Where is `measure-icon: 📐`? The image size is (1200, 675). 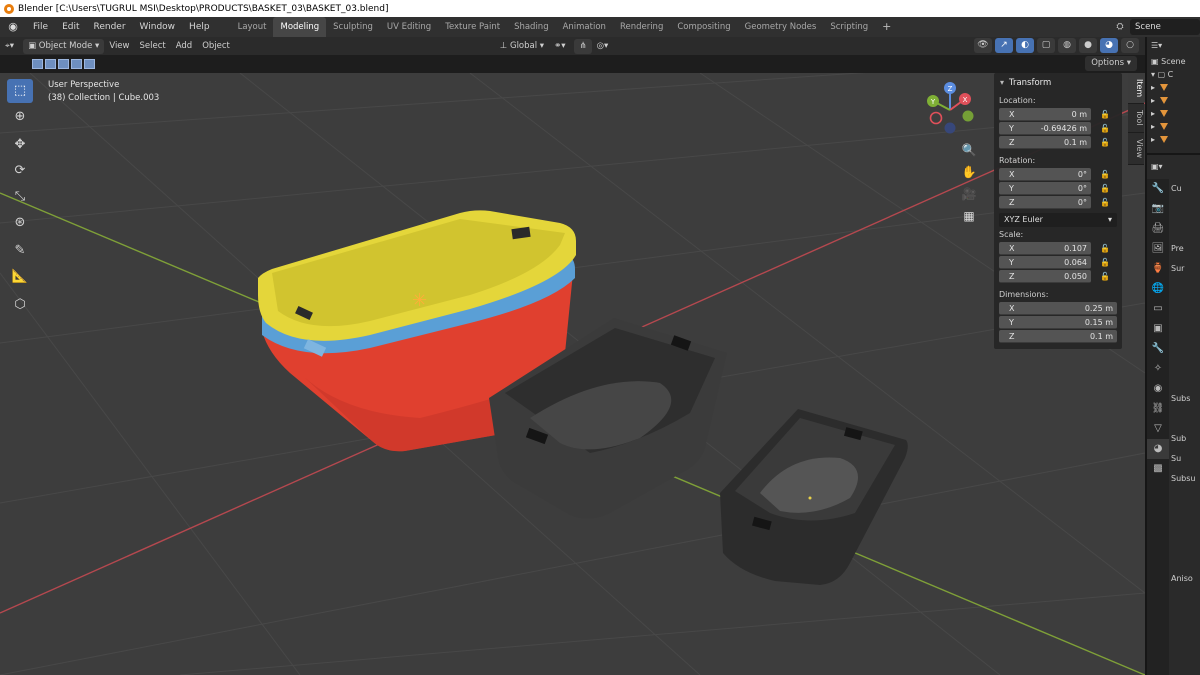 measure-icon: 📐 is located at coordinates (20, 277).